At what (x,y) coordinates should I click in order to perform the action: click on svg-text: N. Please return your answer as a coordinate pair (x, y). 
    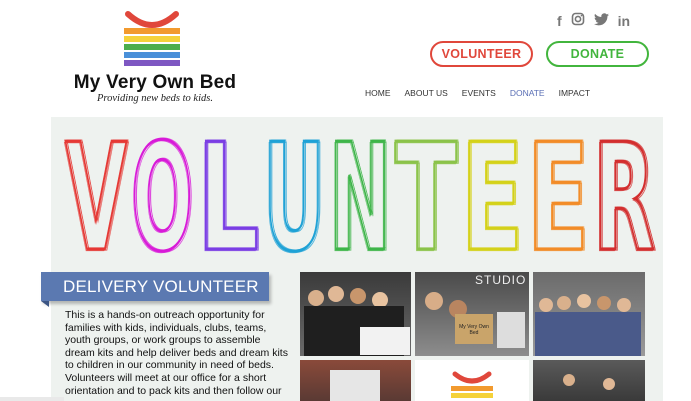
    Looking at the image, I should click on (362, 192).